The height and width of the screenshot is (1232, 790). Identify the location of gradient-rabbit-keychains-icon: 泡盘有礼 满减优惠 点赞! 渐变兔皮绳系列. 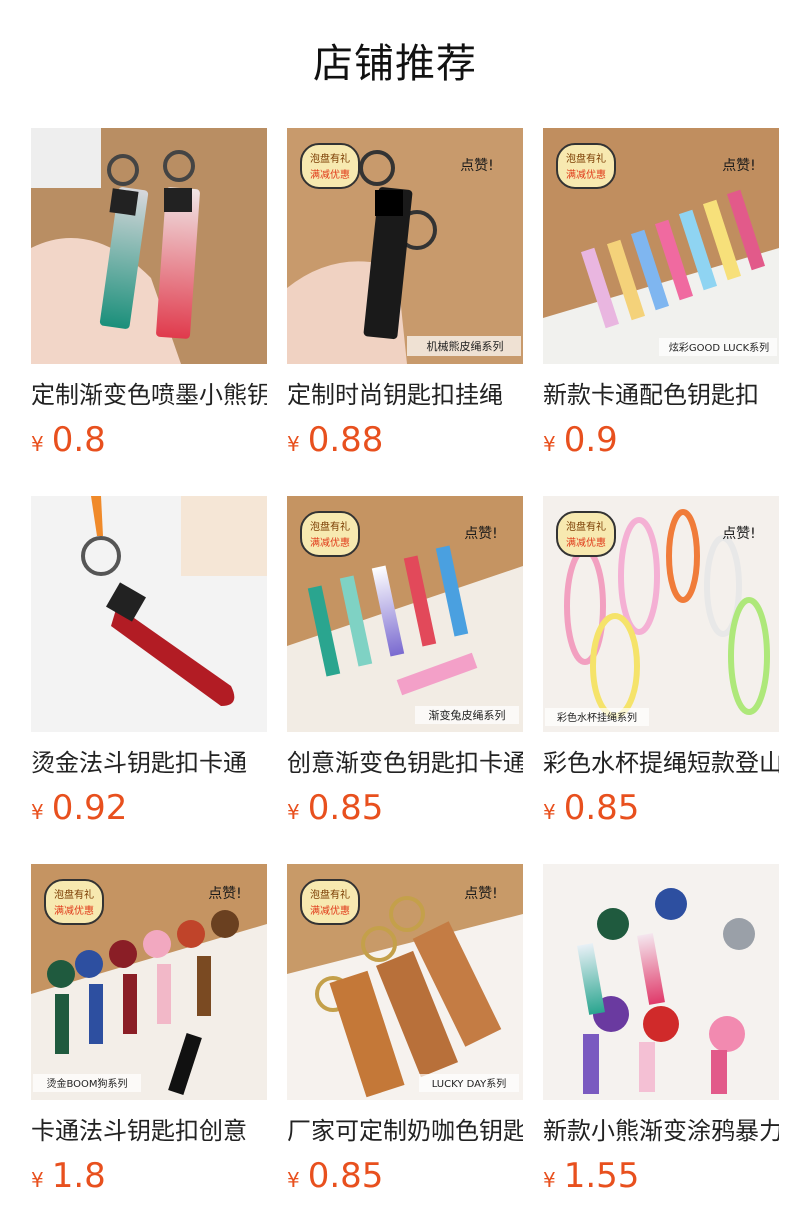
(405, 614).